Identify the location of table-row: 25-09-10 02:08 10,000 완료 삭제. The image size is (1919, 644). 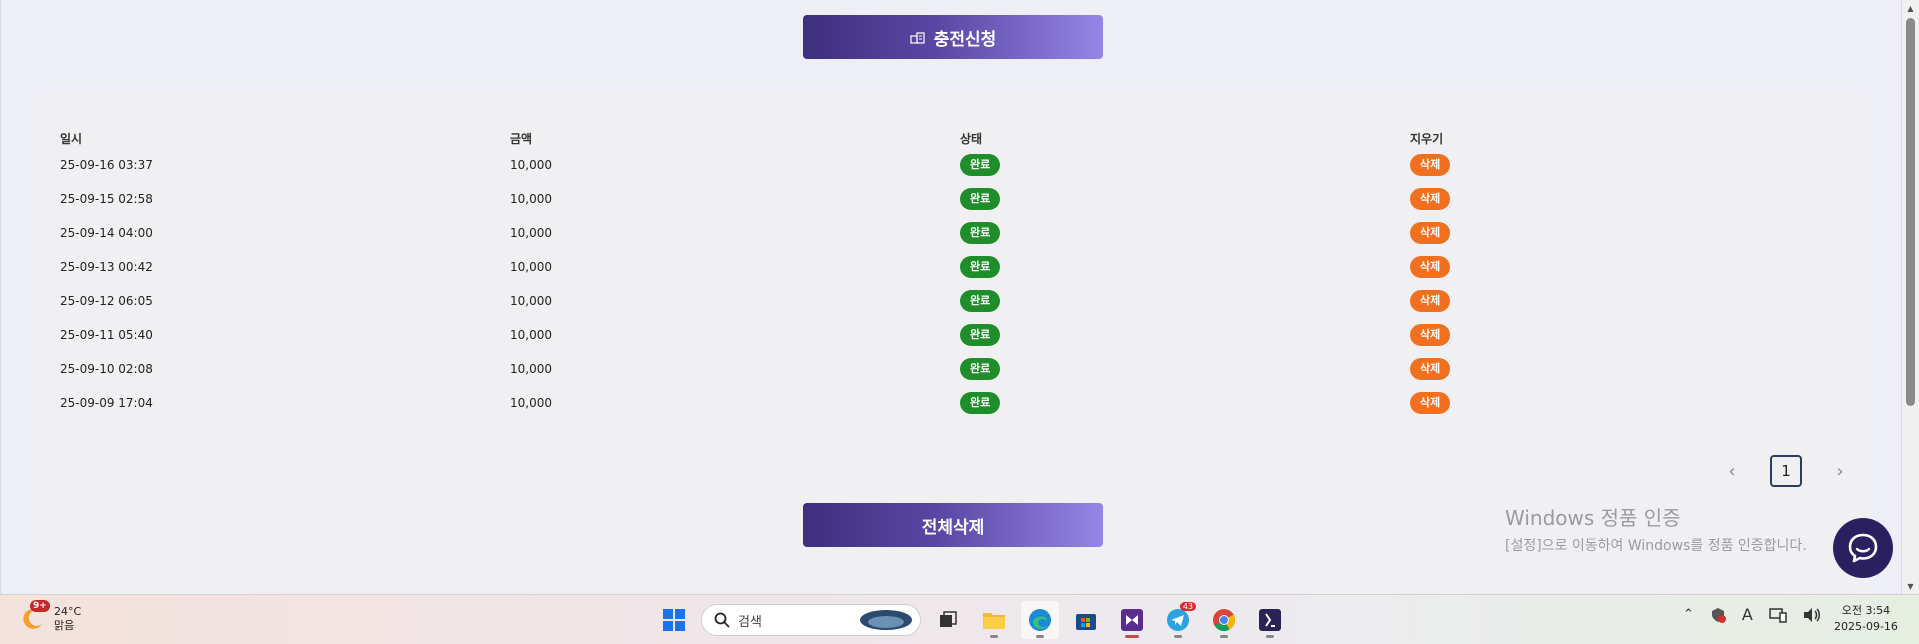
(960, 369).